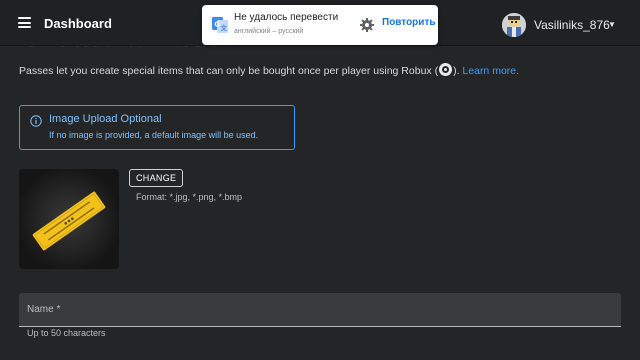 This screenshot has height=360, width=640. Describe the element at coordinates (367, 25) in the screenshot. I see `gear-icon` at that location.